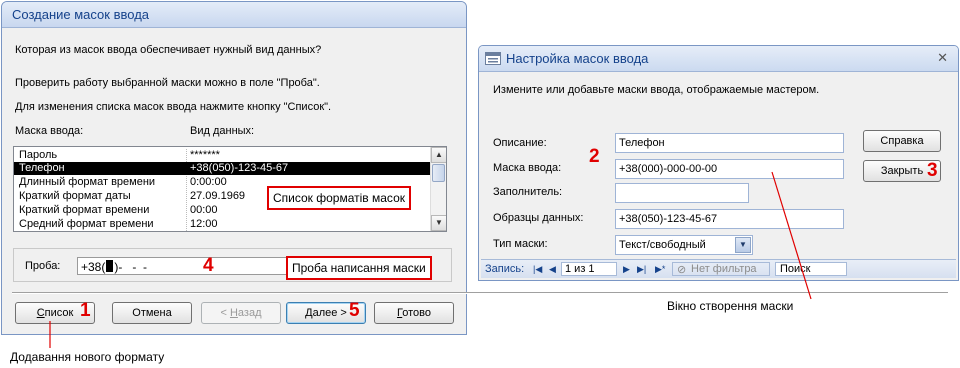 The height and width of the screenshot is (368, 960). What do you see at coordinates (791, 235) in the screenshot?
I see `leader-line-window` at bounding box center [791, 235].